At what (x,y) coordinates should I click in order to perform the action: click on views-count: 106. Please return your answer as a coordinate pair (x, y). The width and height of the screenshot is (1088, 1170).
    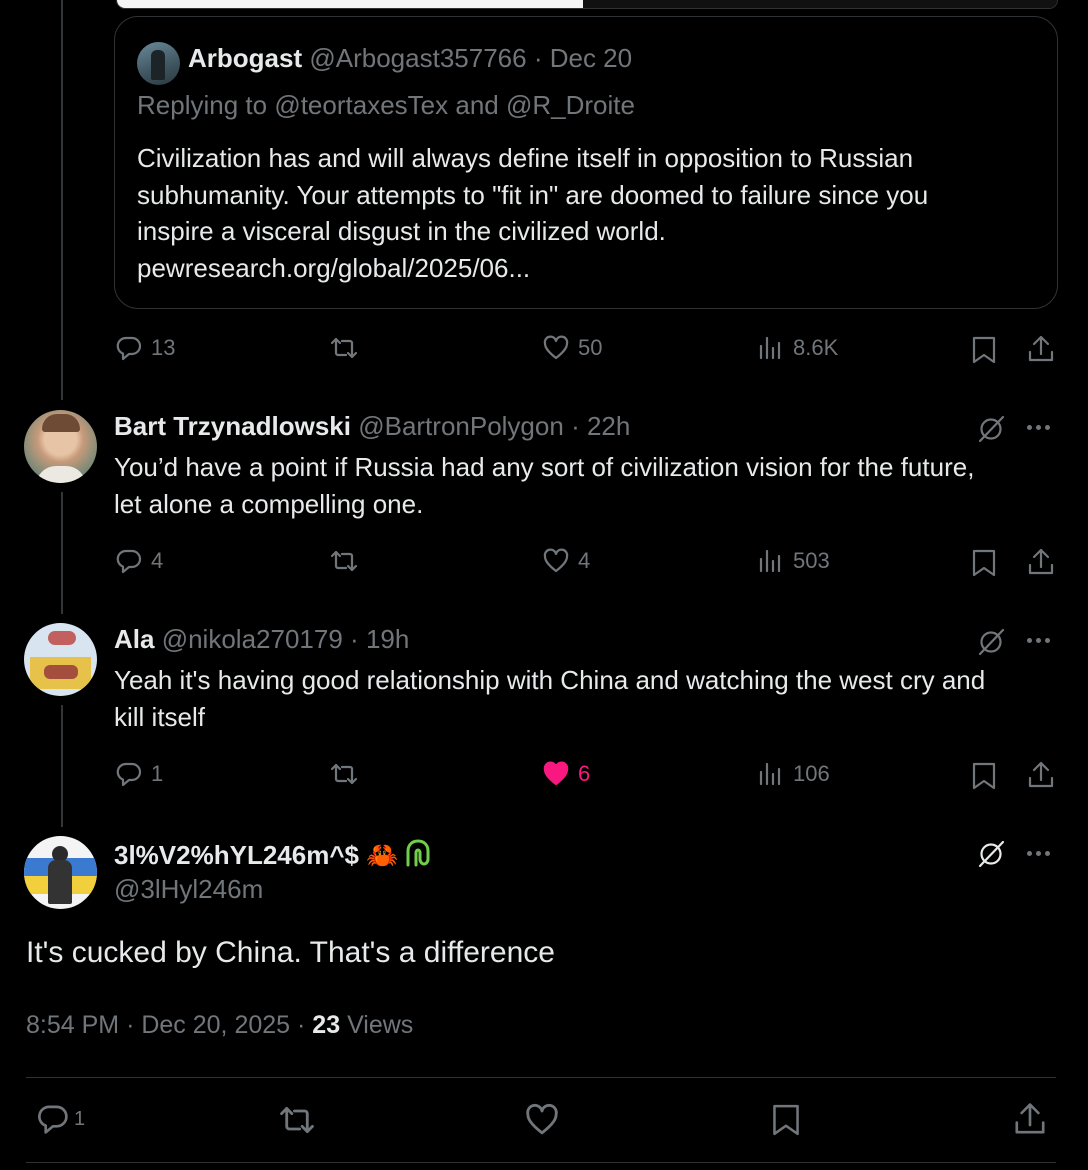
    Looking at the image, I should click on (811, 773).